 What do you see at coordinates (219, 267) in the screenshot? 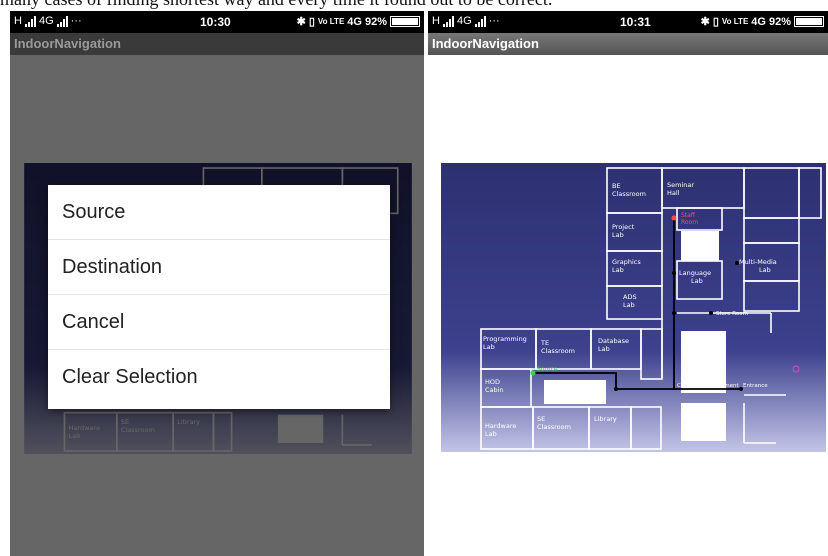
I see `destination-option: Destination` at bounding box center [219, 267].